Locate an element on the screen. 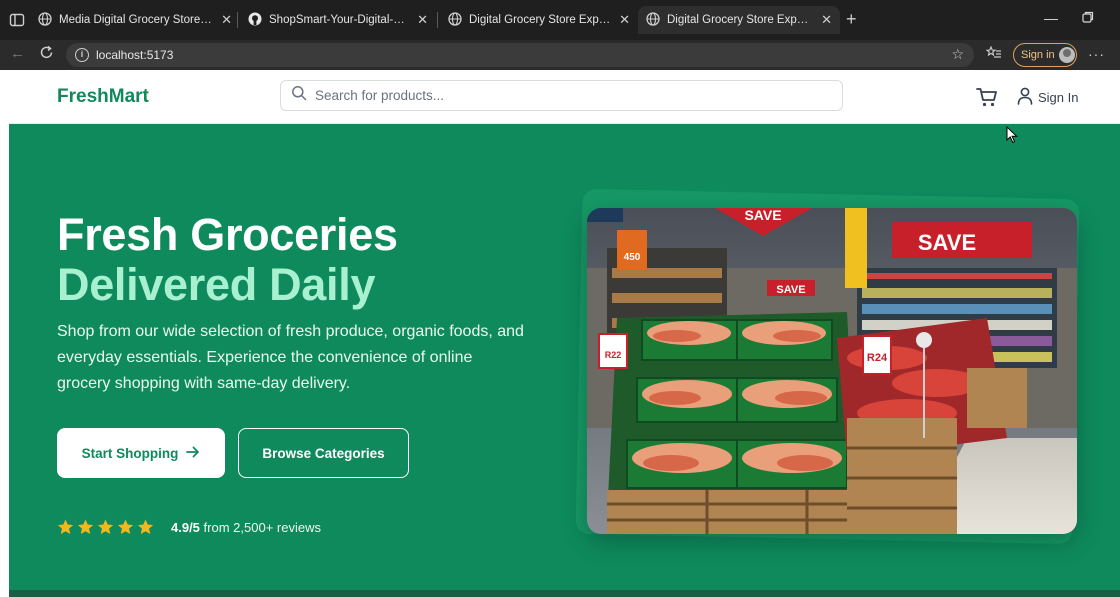 This screenshot has width=1120, height=597. browse-categories-label: Browse Categories is located at coordinates (323, 453).